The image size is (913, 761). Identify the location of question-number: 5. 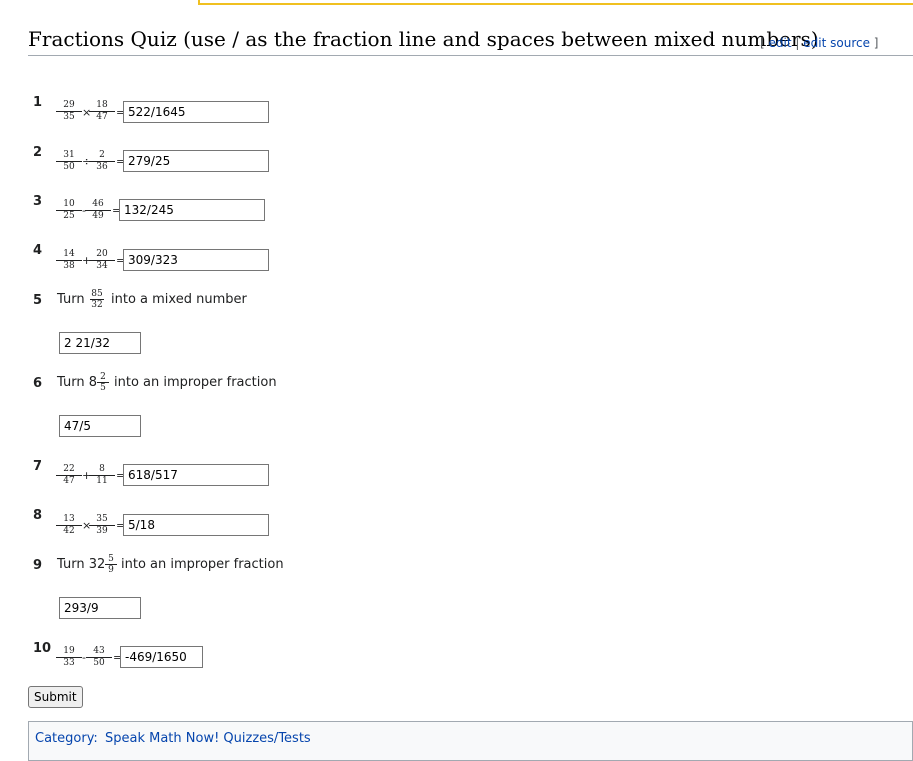
(38, 300).